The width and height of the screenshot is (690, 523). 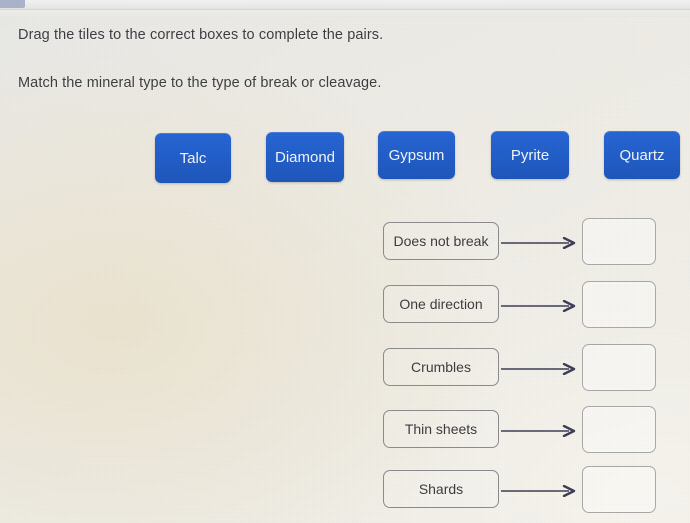 I want to click on header-band, so click(x=345, y=13).